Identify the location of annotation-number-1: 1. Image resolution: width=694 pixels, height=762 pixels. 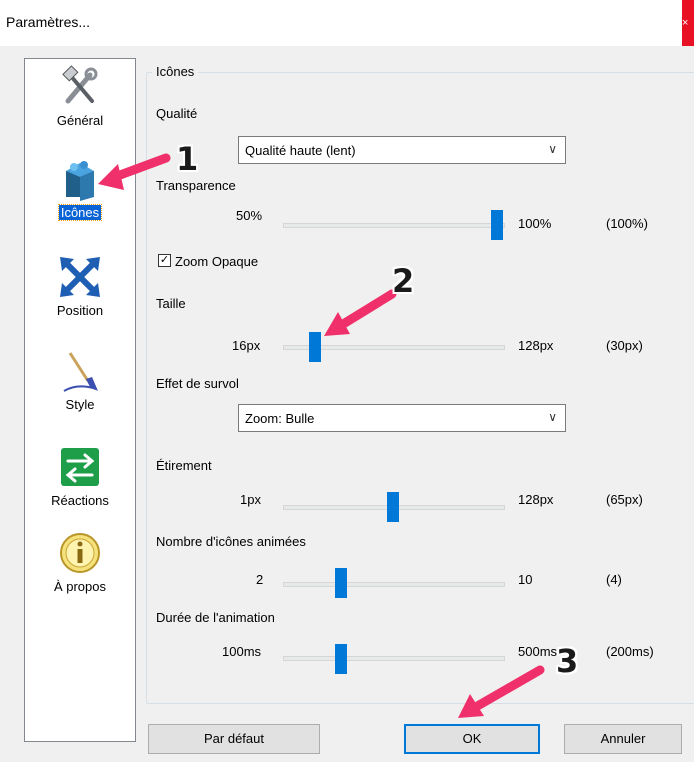
(187, 159).